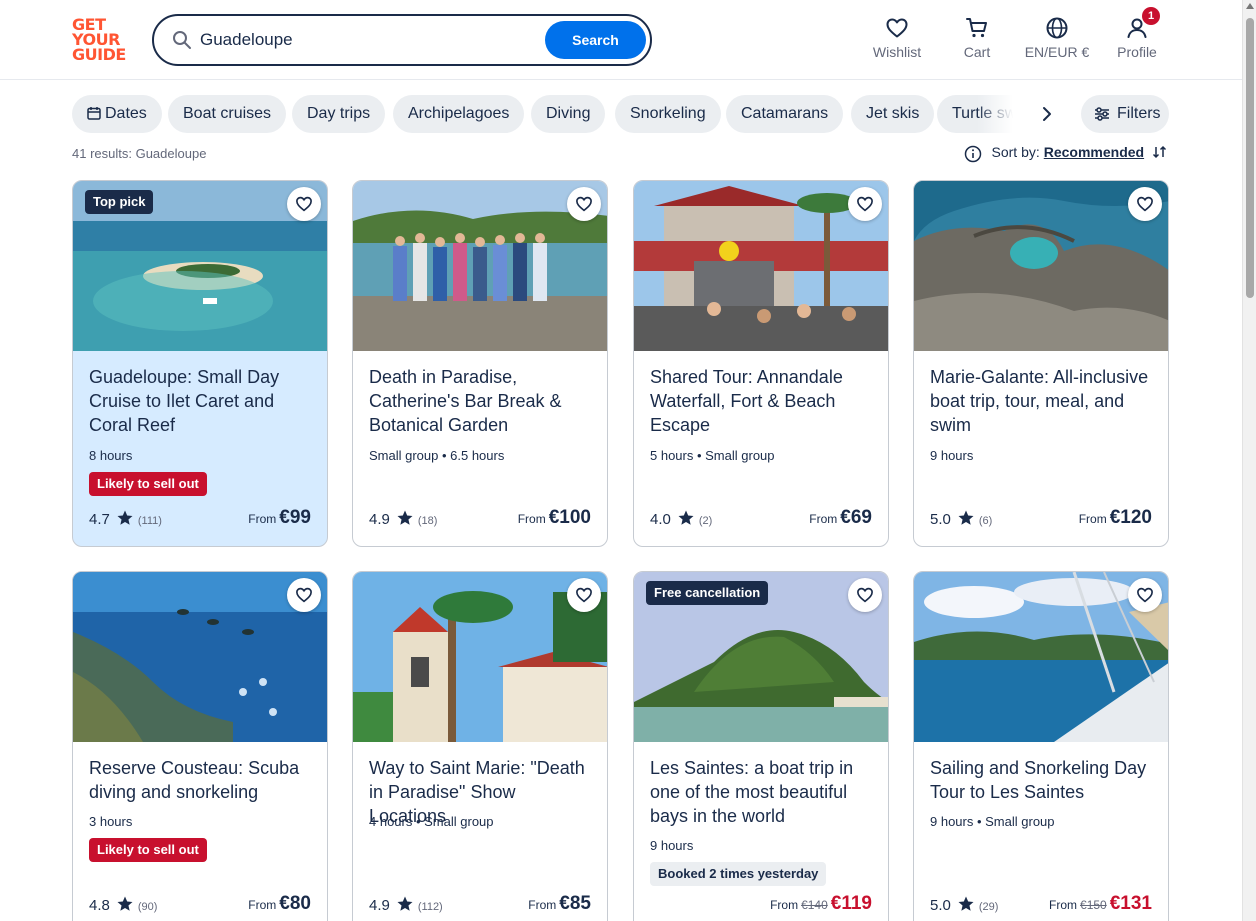  Describe the element at coordinates (1250, 158) in the screenshot. I see `scrollbar-thumb` at that location.